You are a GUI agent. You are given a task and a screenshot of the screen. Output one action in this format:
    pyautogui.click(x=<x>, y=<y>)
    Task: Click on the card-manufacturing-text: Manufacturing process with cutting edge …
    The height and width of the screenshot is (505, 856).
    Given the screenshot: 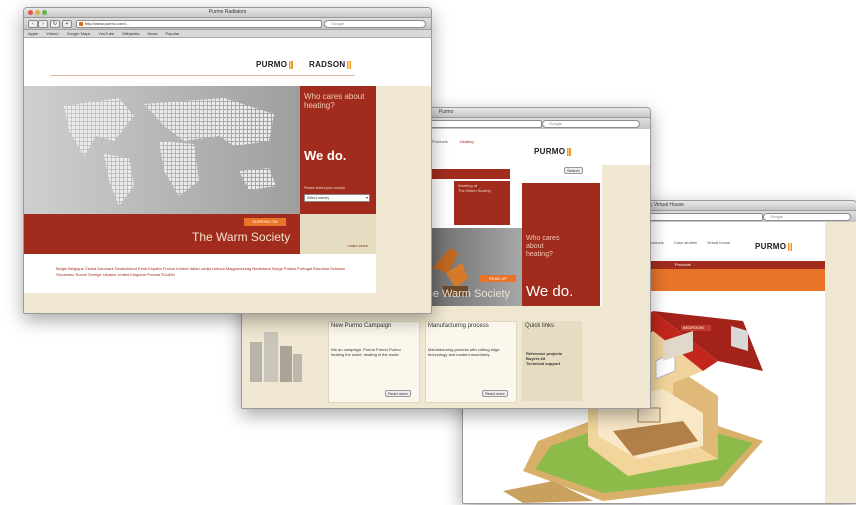 What is the action you would take?
    pyautogui.click(x=464, y=352)
    